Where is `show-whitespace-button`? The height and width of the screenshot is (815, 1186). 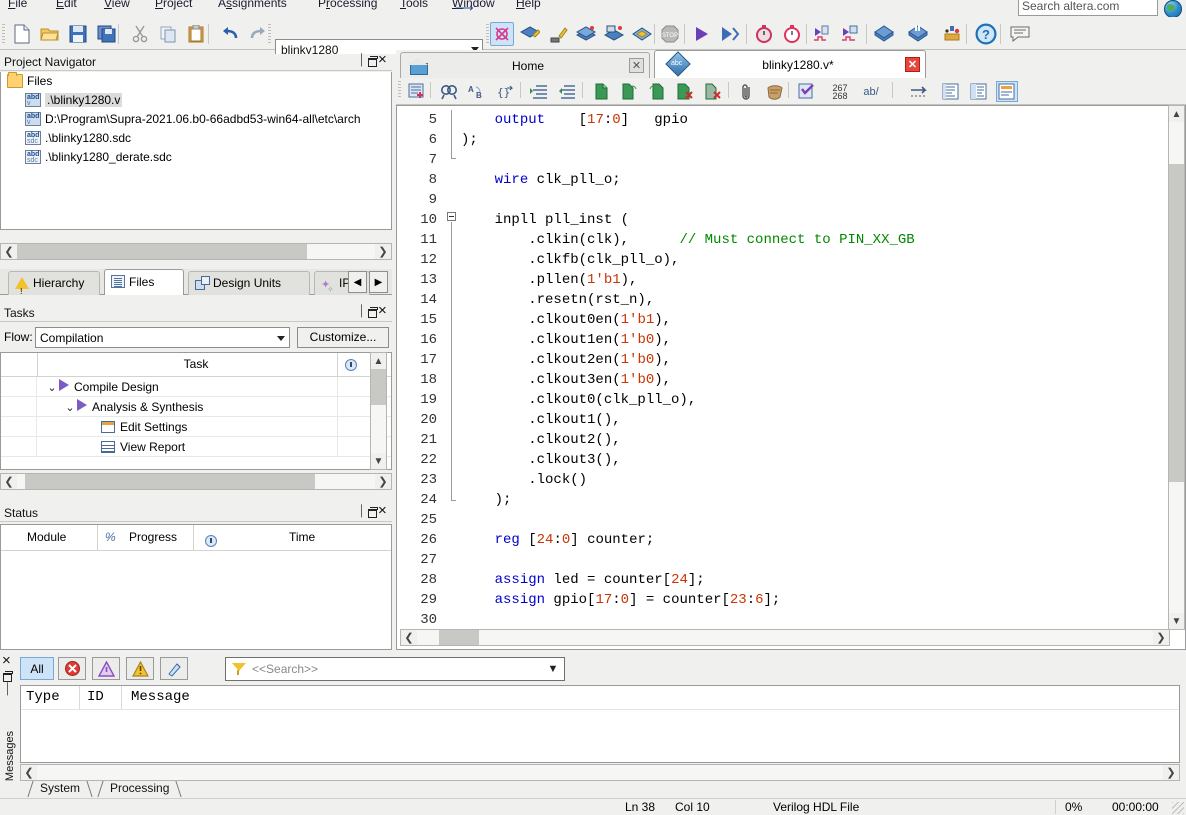
show-whitespace-button is located at coordinates (919, 91).